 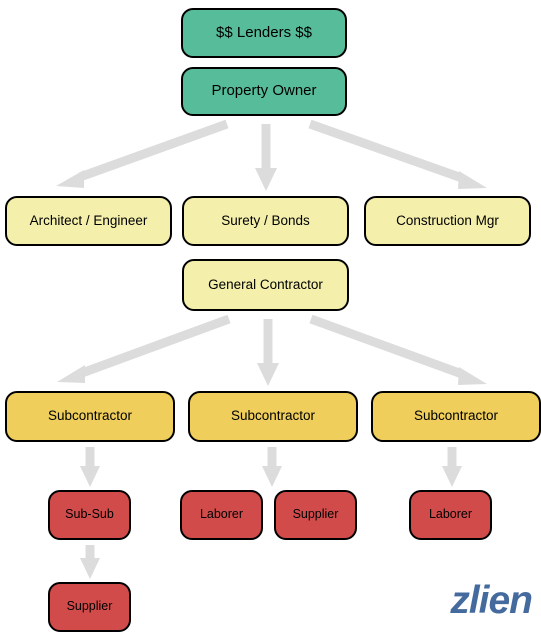 I want to click on node-surety-bonds: Surety / Bonds, so click(x=265, y=221).